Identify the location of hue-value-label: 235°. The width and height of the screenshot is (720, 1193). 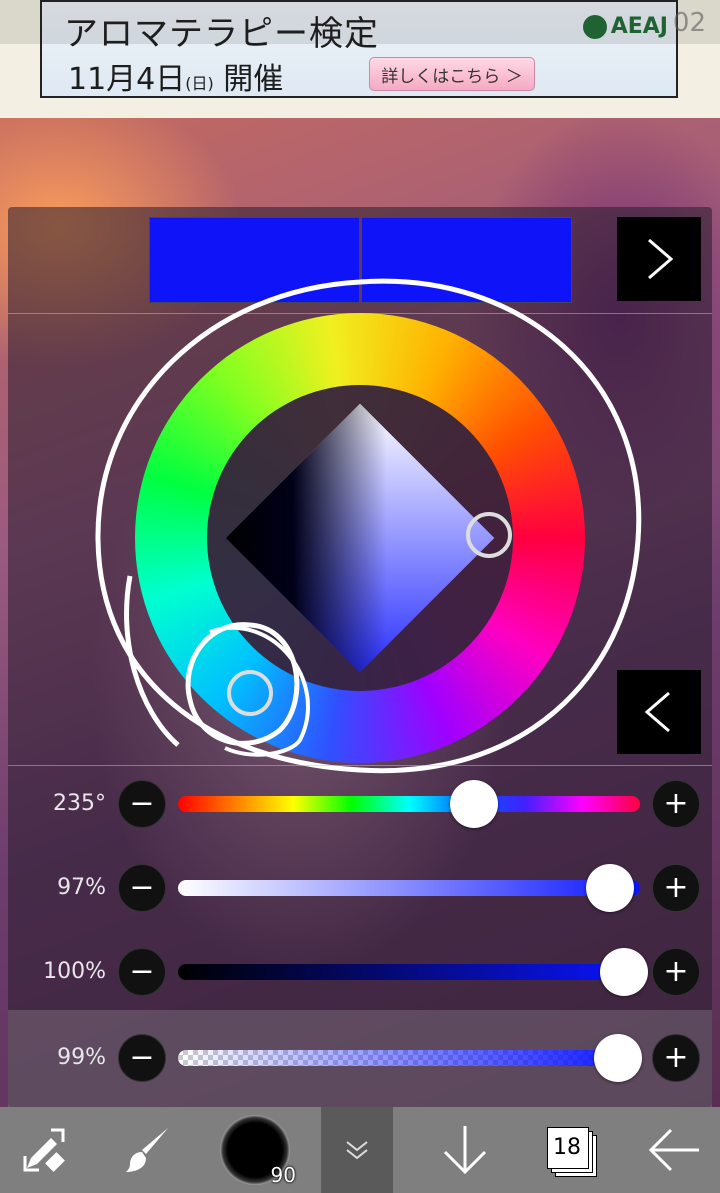
(79, 803).